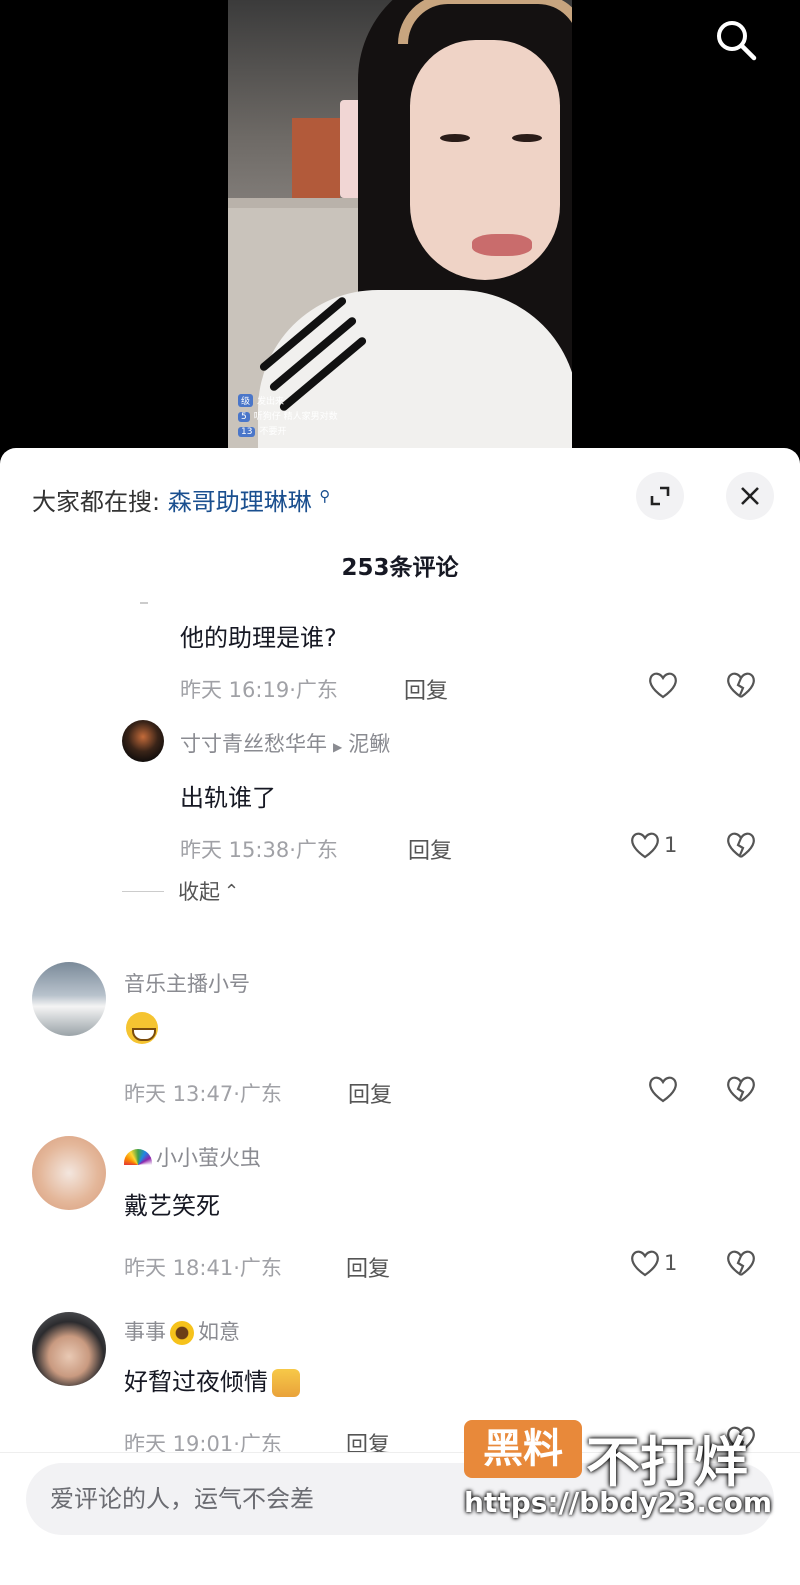  What do you see at coordinates (502, 245) in the screenshot?
I see `video-person-lips` at bounding box center [502, 245].